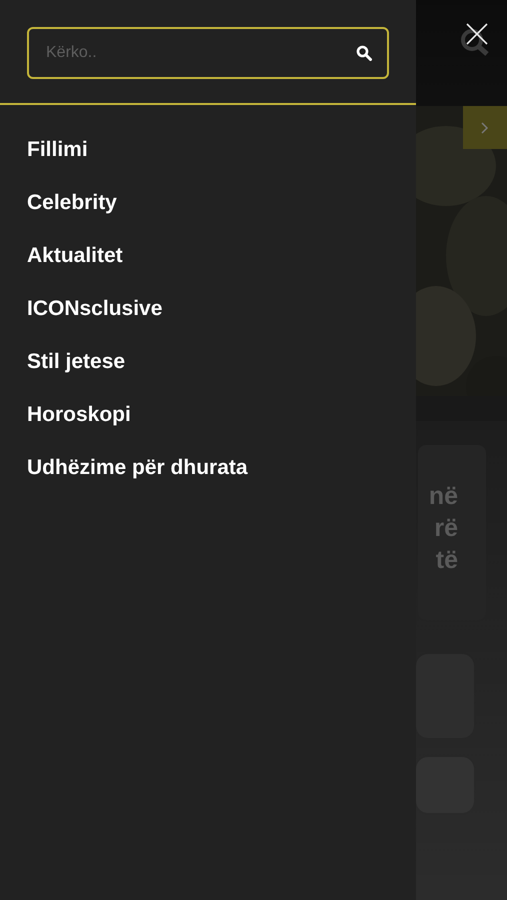 The height and width of the screenshot is (900, 507). Describe the element at coordinates (75, 267) in the screenshot. I see `menu-item: Aktualitet` at that location.